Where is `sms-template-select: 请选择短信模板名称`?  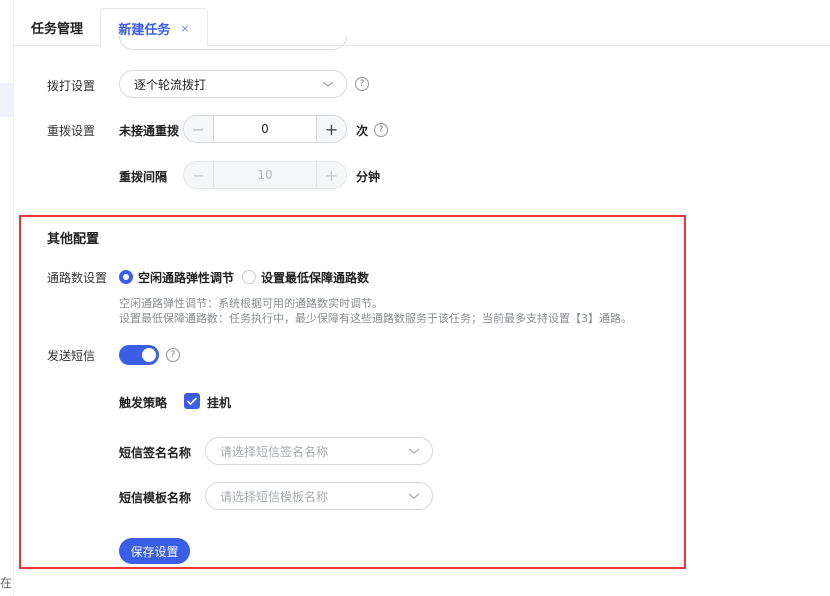 sms-template-select: 请选择短信模板名称 is located at coordinates (319, 496).